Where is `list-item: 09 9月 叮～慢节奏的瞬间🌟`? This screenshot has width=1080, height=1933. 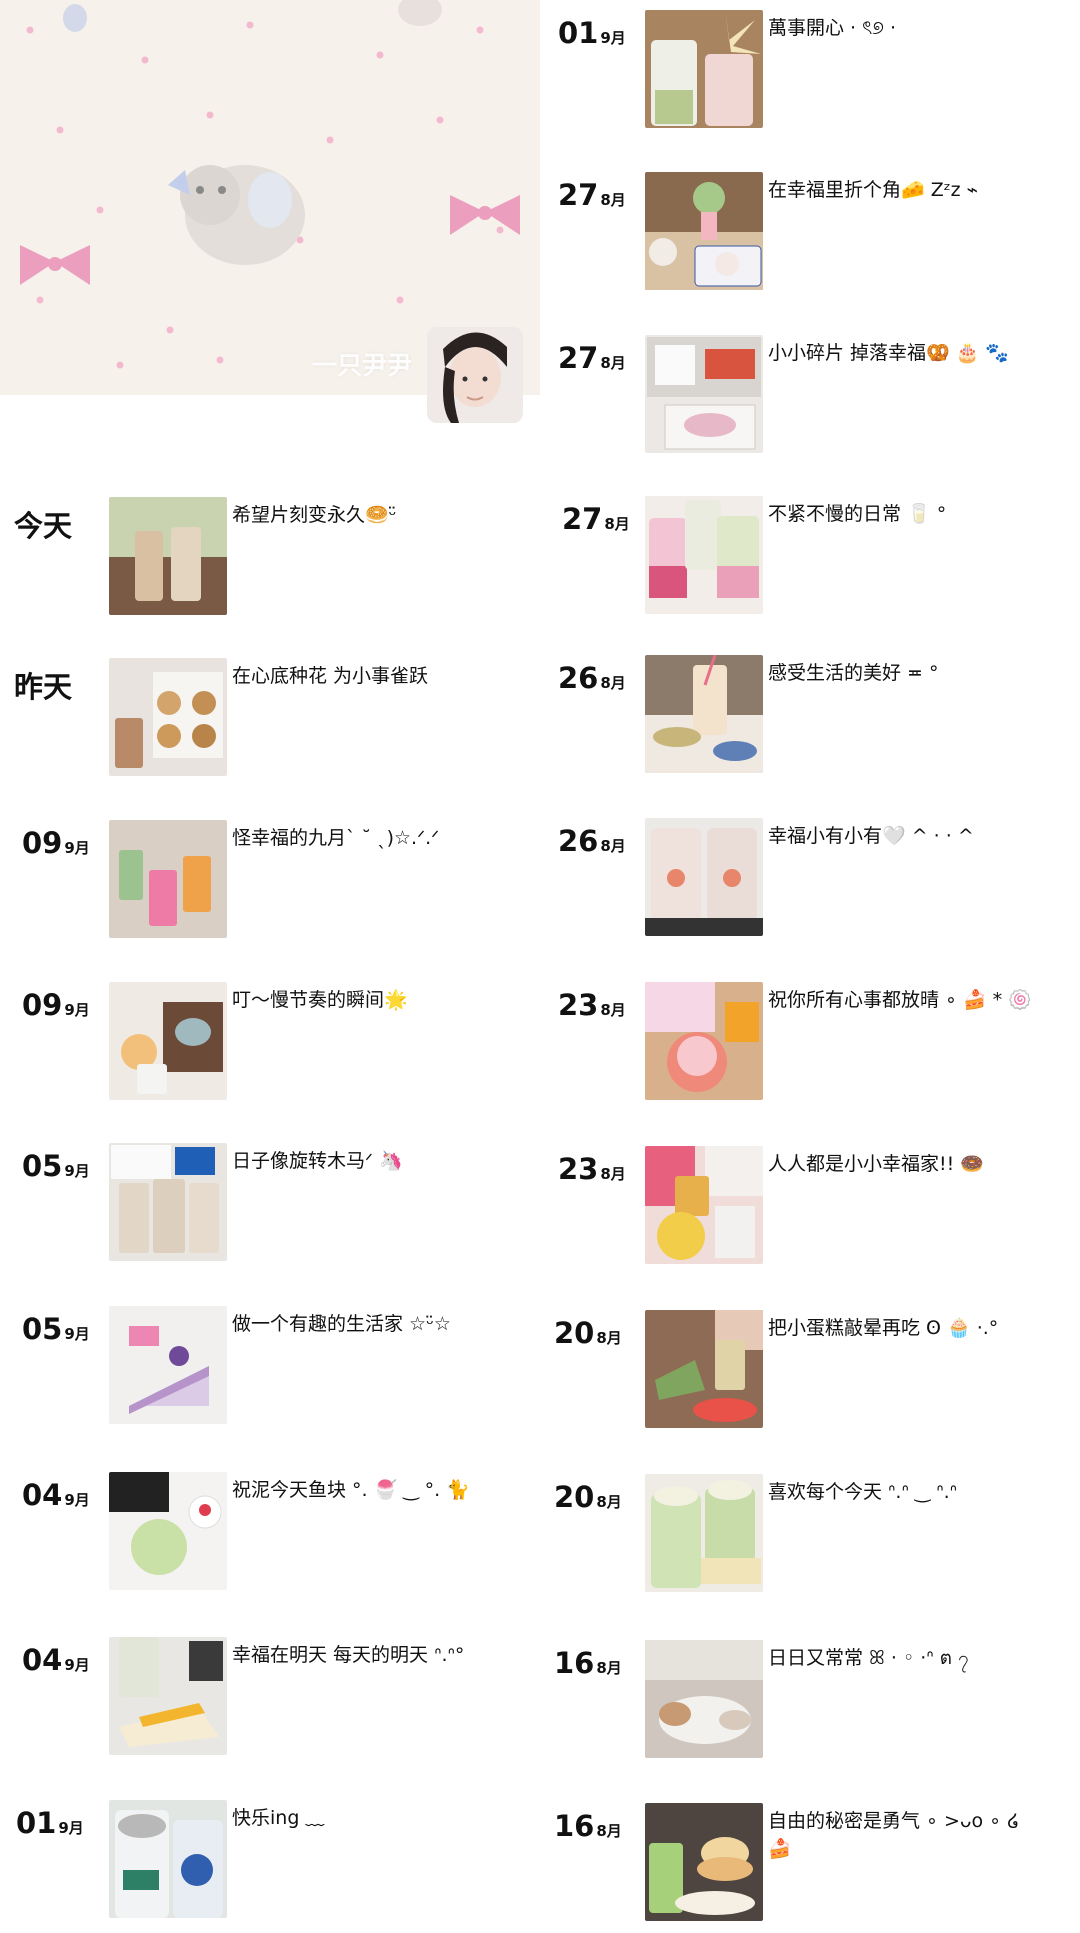 list-item: 09 9月 叮～慢节奏的瞬间🌟 is located at coordinates (278, 1047).